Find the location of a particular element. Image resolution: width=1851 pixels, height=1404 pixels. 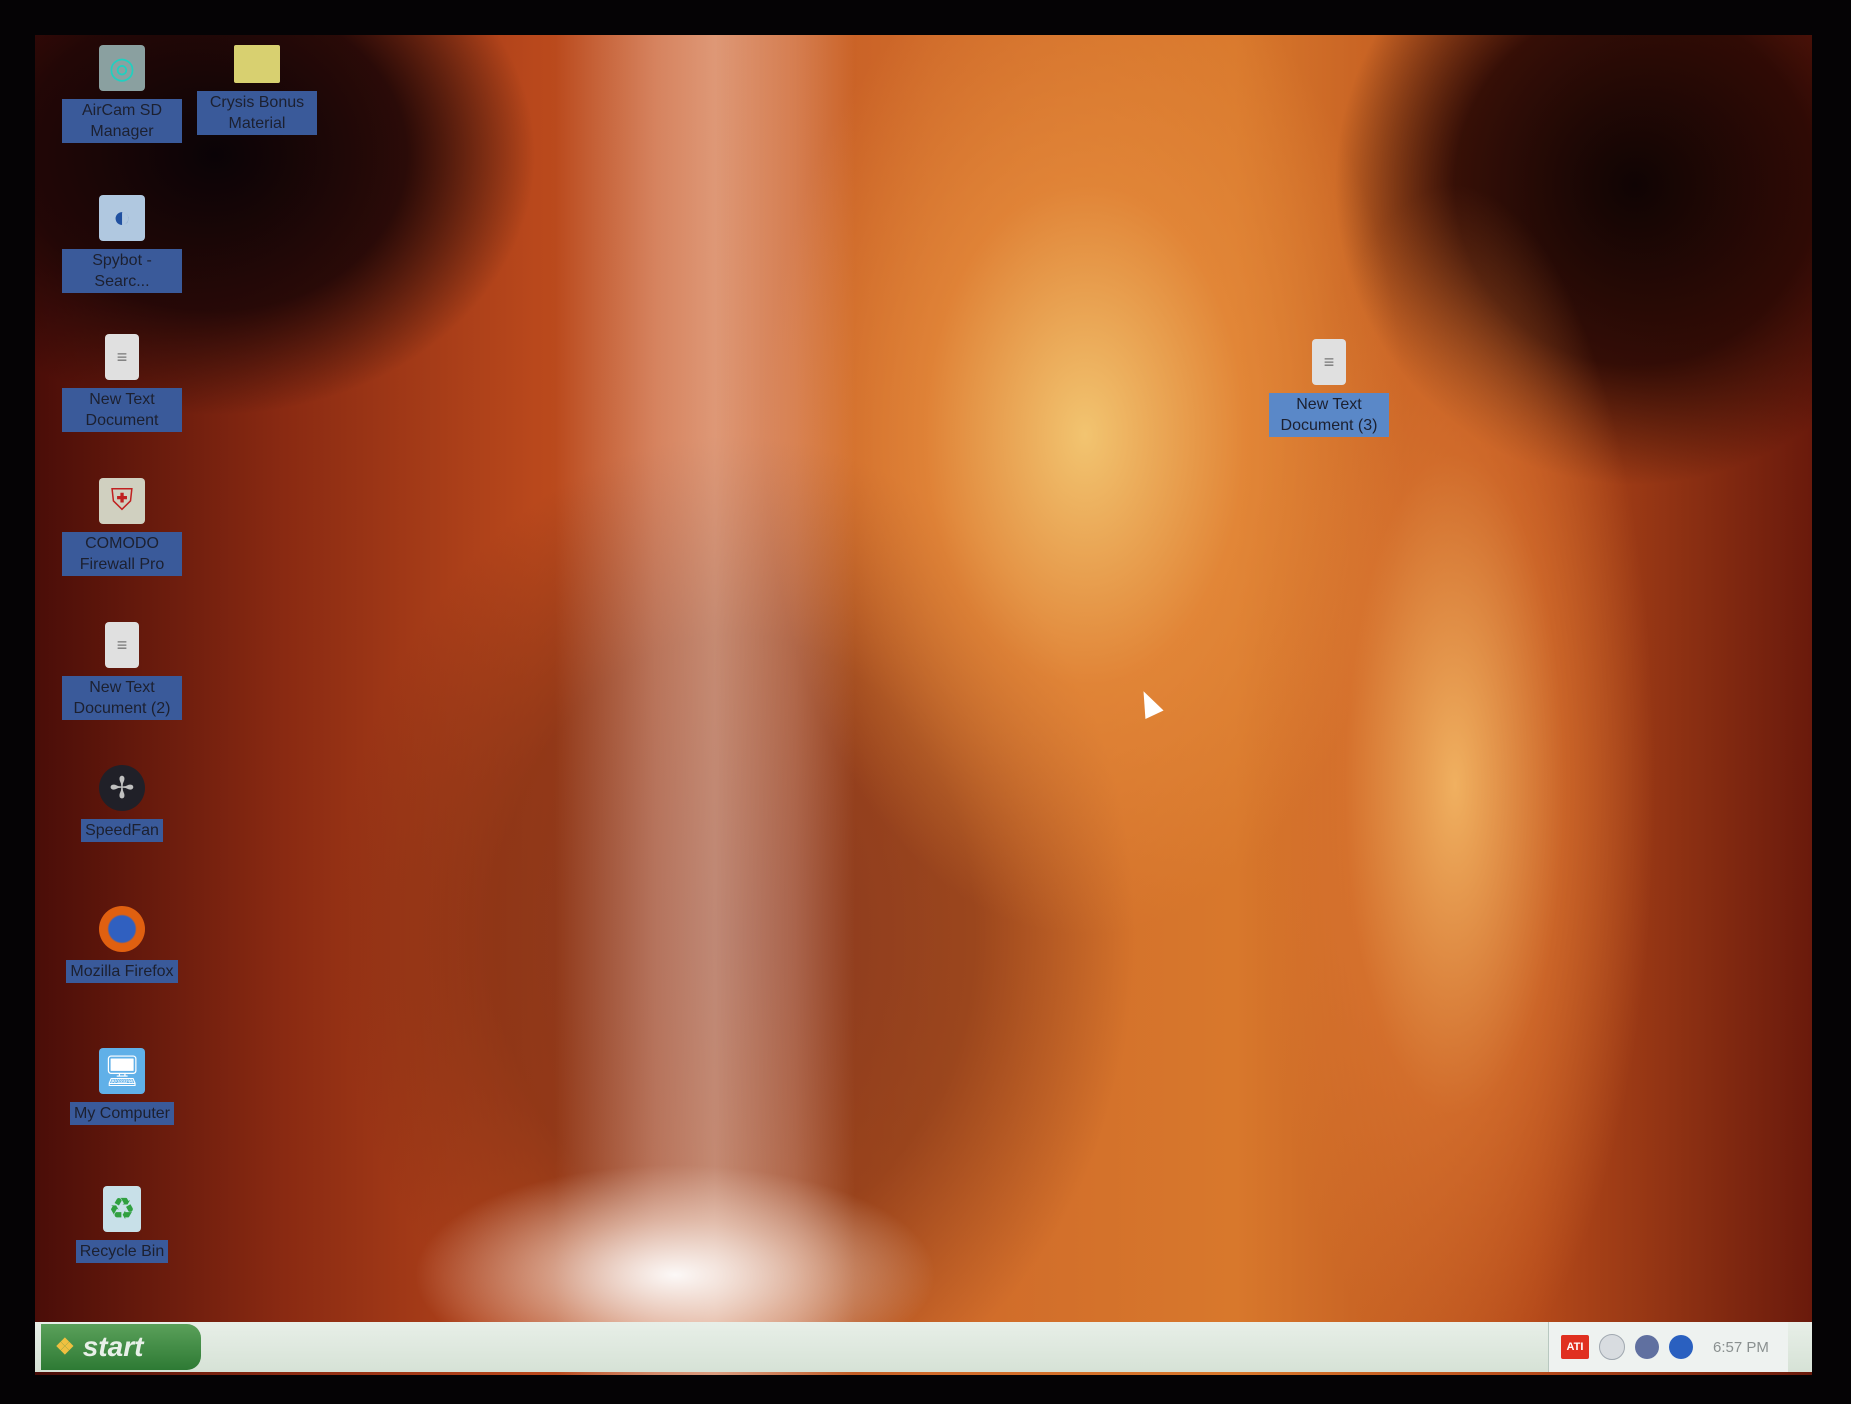

desktop-icon-new-text-document: ≡ New Text Document is located at coordinates (122, 383).